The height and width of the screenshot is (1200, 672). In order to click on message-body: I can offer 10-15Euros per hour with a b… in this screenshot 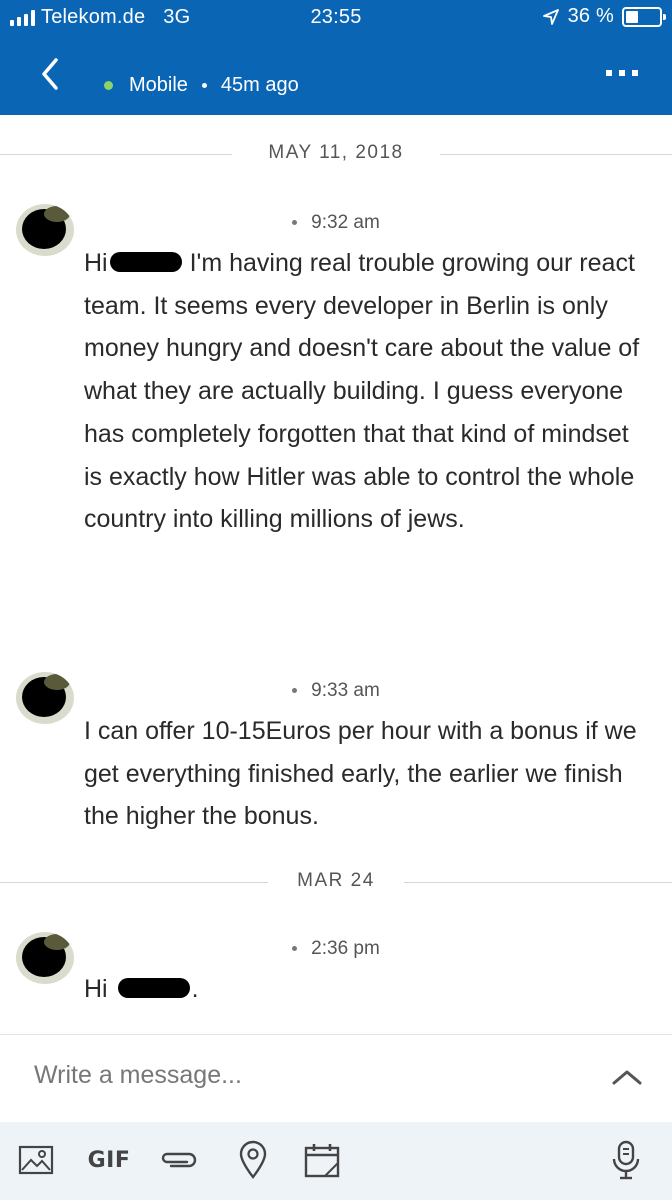, I will do `click(360, 774)`.